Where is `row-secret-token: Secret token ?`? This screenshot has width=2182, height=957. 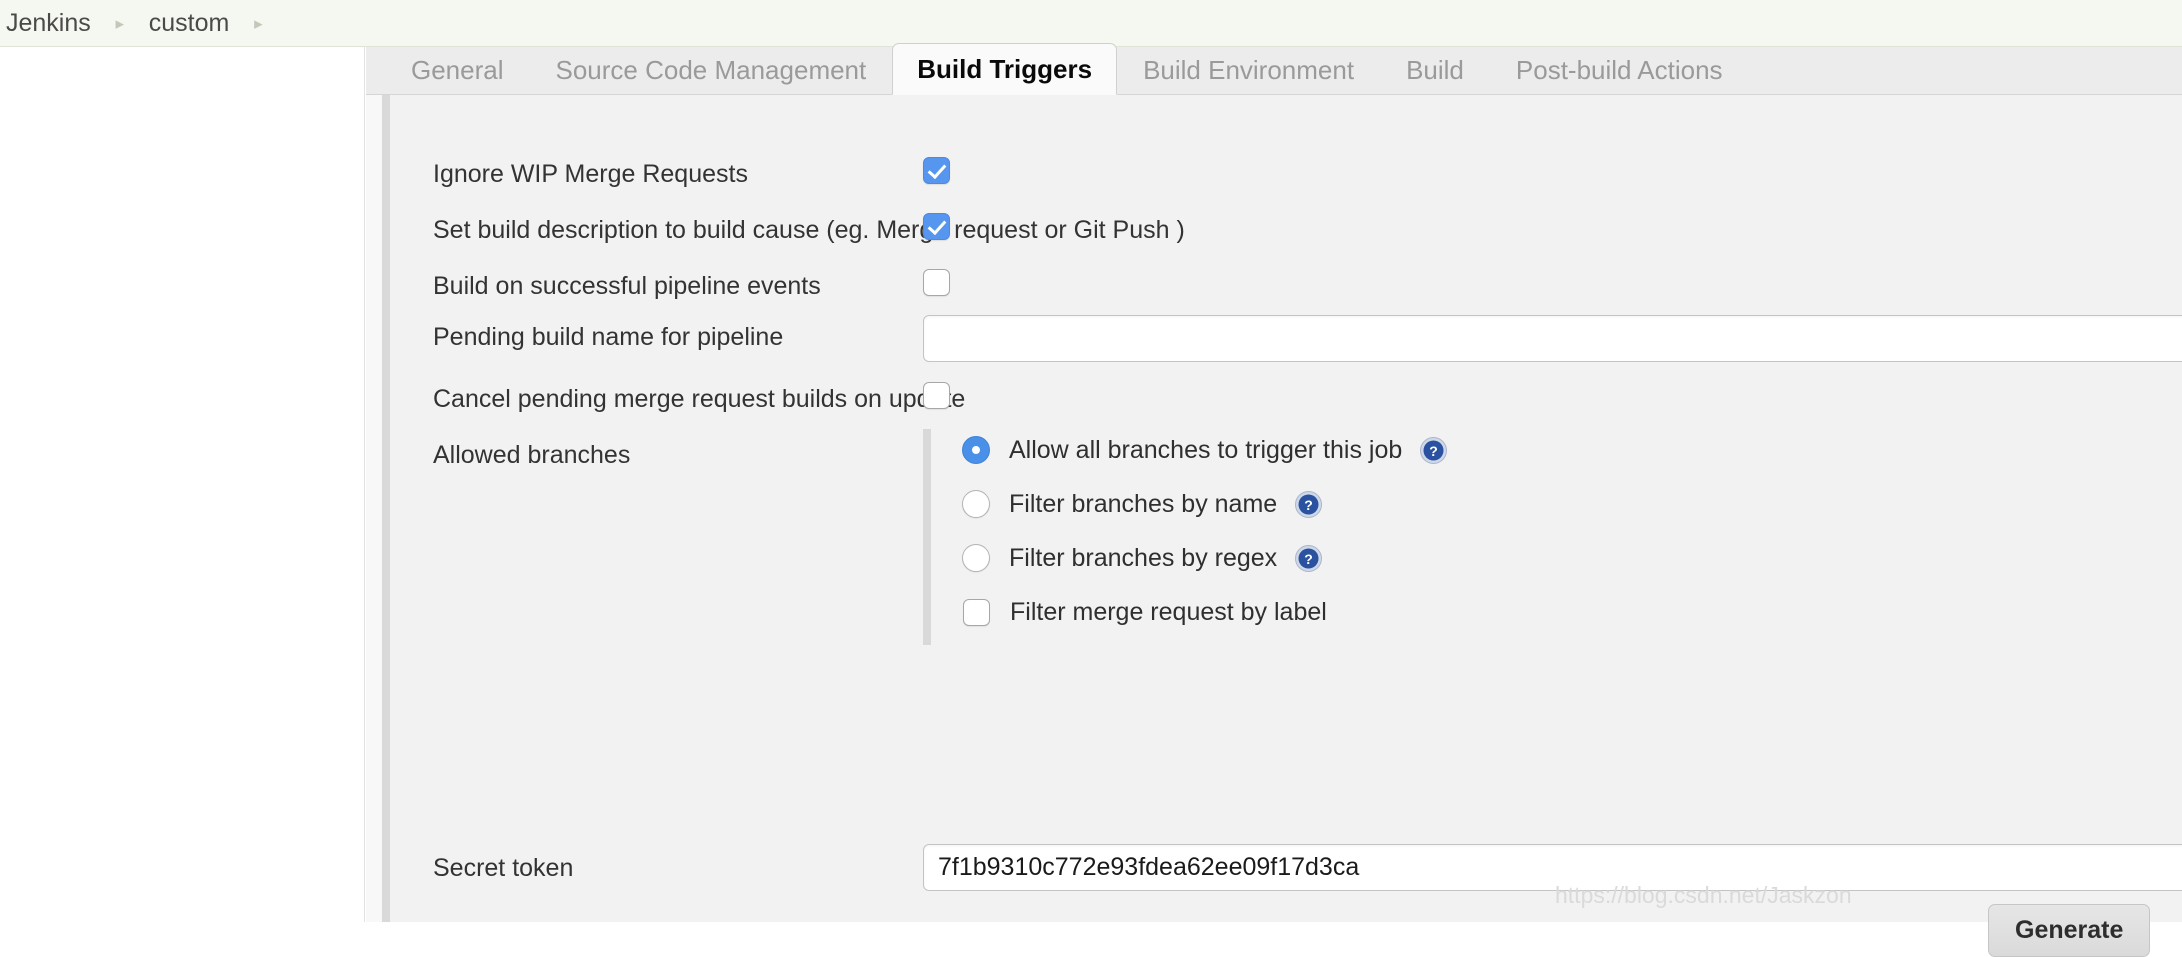
row-secret-token: Secret token ? is located at coordinates (1286, 867).